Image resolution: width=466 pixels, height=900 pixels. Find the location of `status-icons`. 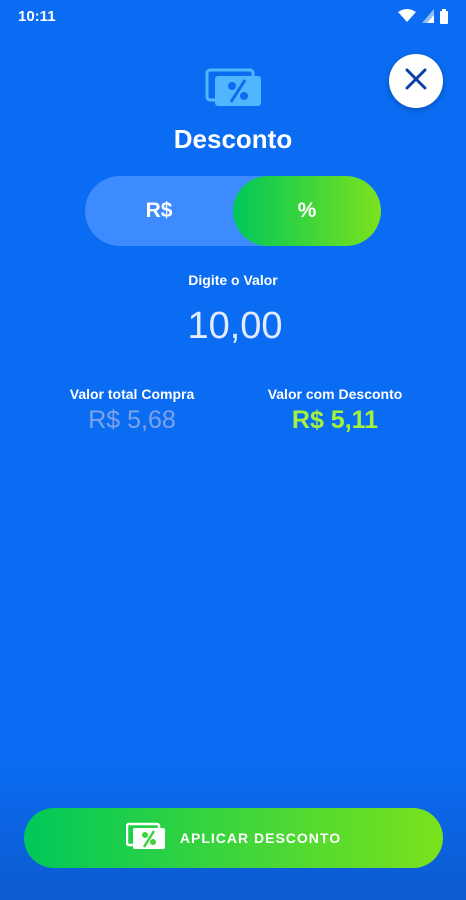

status-icons is located at coordinates (423, 16).